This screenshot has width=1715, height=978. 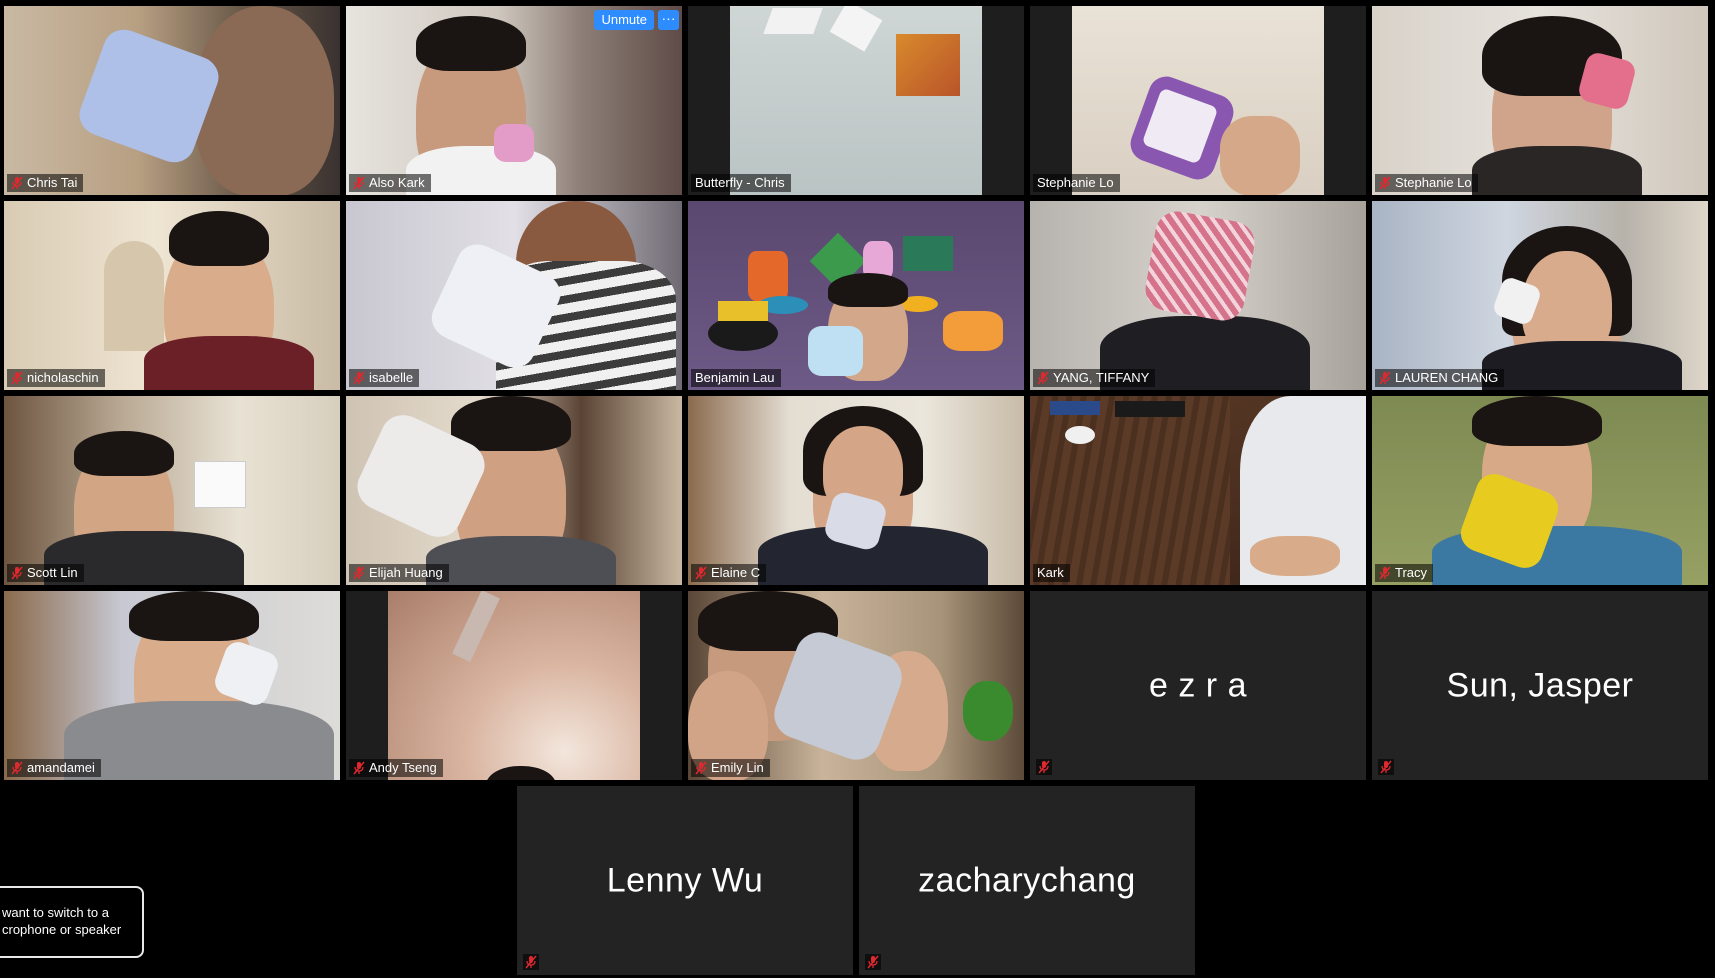 I want to click on participant-name: Andy Tseng, so click(x=403, y=767).